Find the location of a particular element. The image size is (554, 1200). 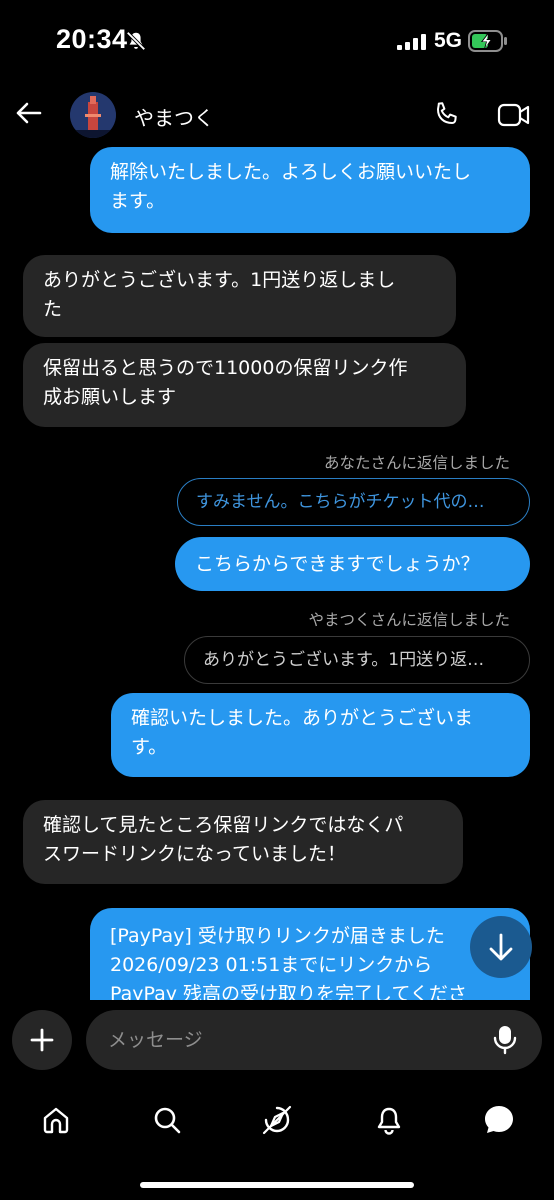

clock: 20:34 is located at coordinates (92, 39).